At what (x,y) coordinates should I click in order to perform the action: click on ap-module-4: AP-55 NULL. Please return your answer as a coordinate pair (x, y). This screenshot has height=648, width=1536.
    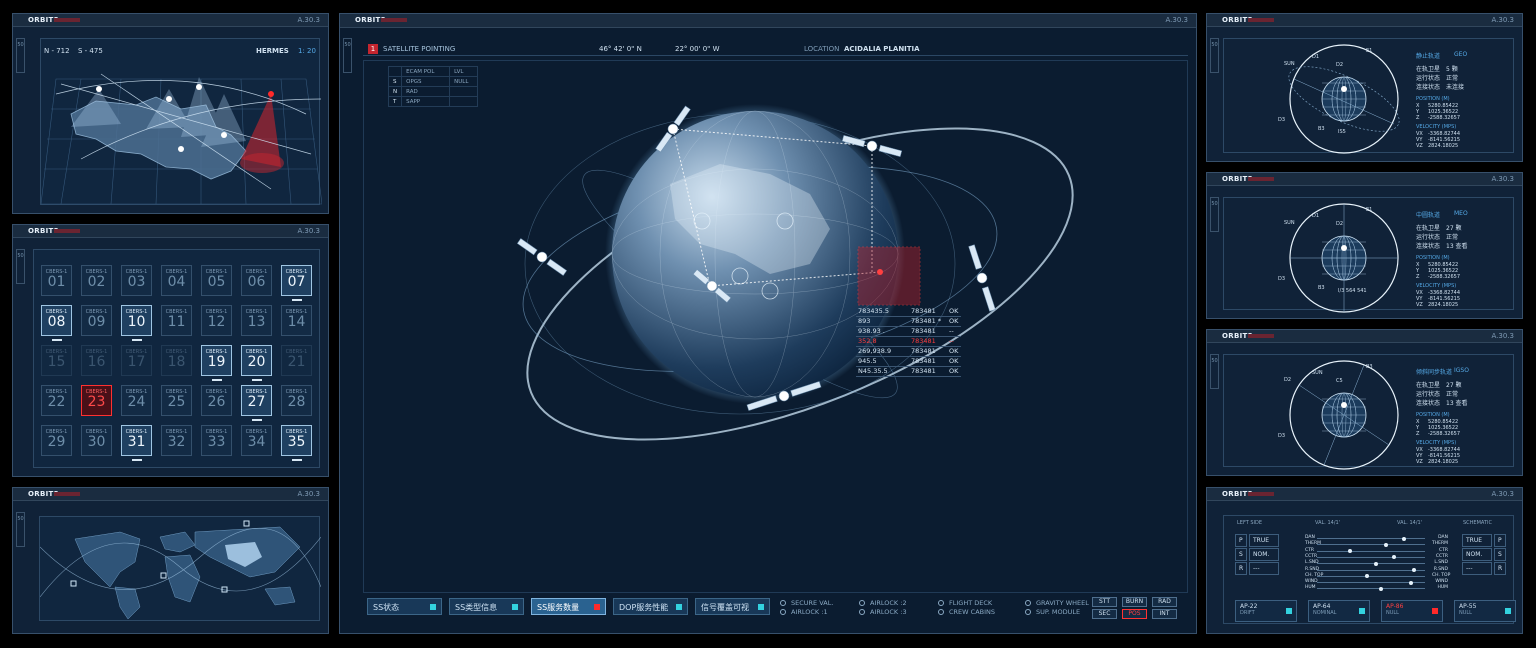
    Looking at the image, I should click on (1485, 611).